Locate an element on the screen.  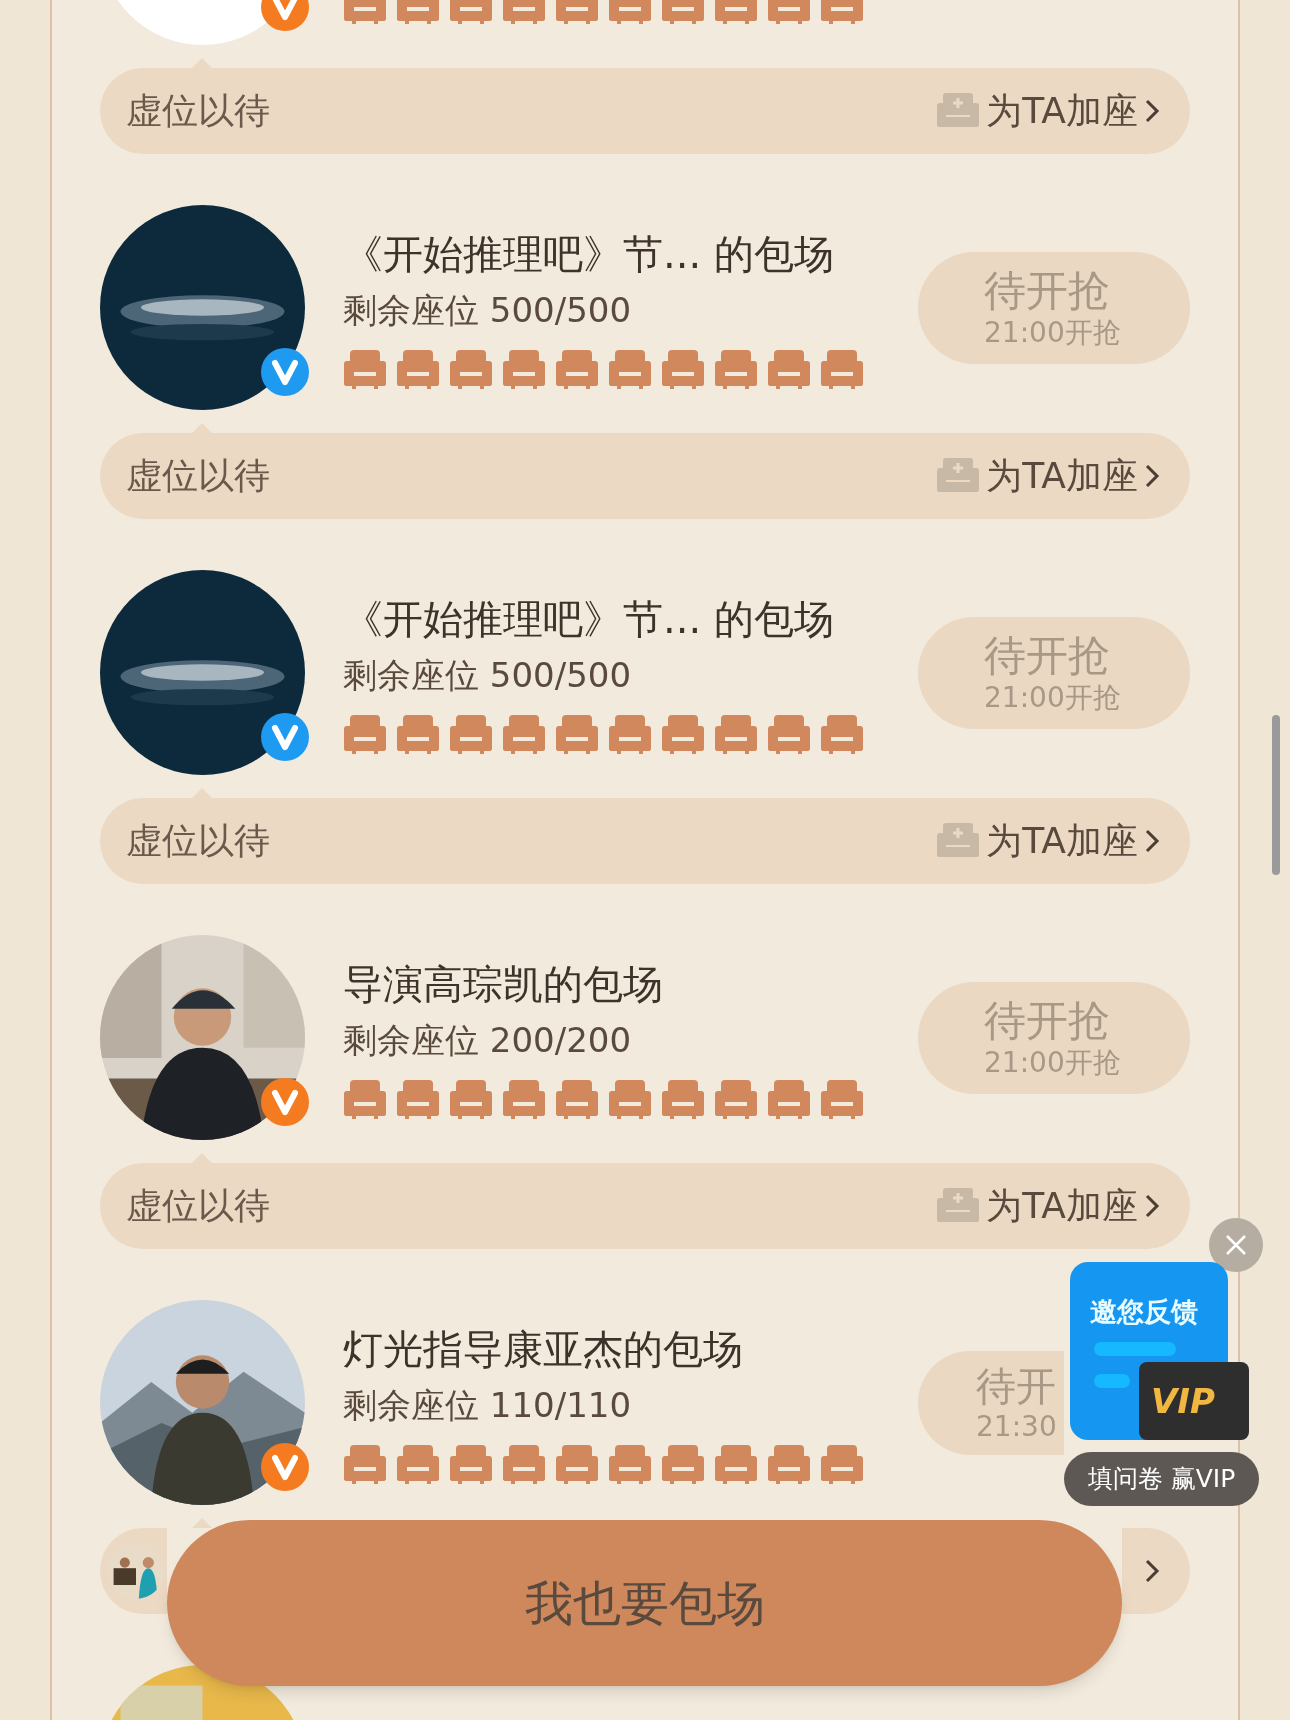
seats-remaining: 剩余座位 110/110 is located at coordinates (488, 1405).